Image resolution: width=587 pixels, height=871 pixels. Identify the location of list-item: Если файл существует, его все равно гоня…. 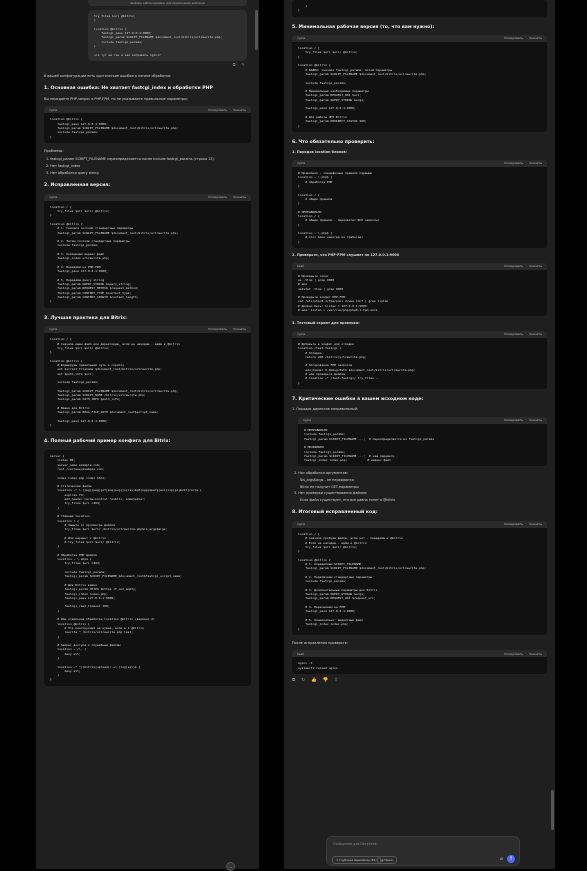
(348, 499).